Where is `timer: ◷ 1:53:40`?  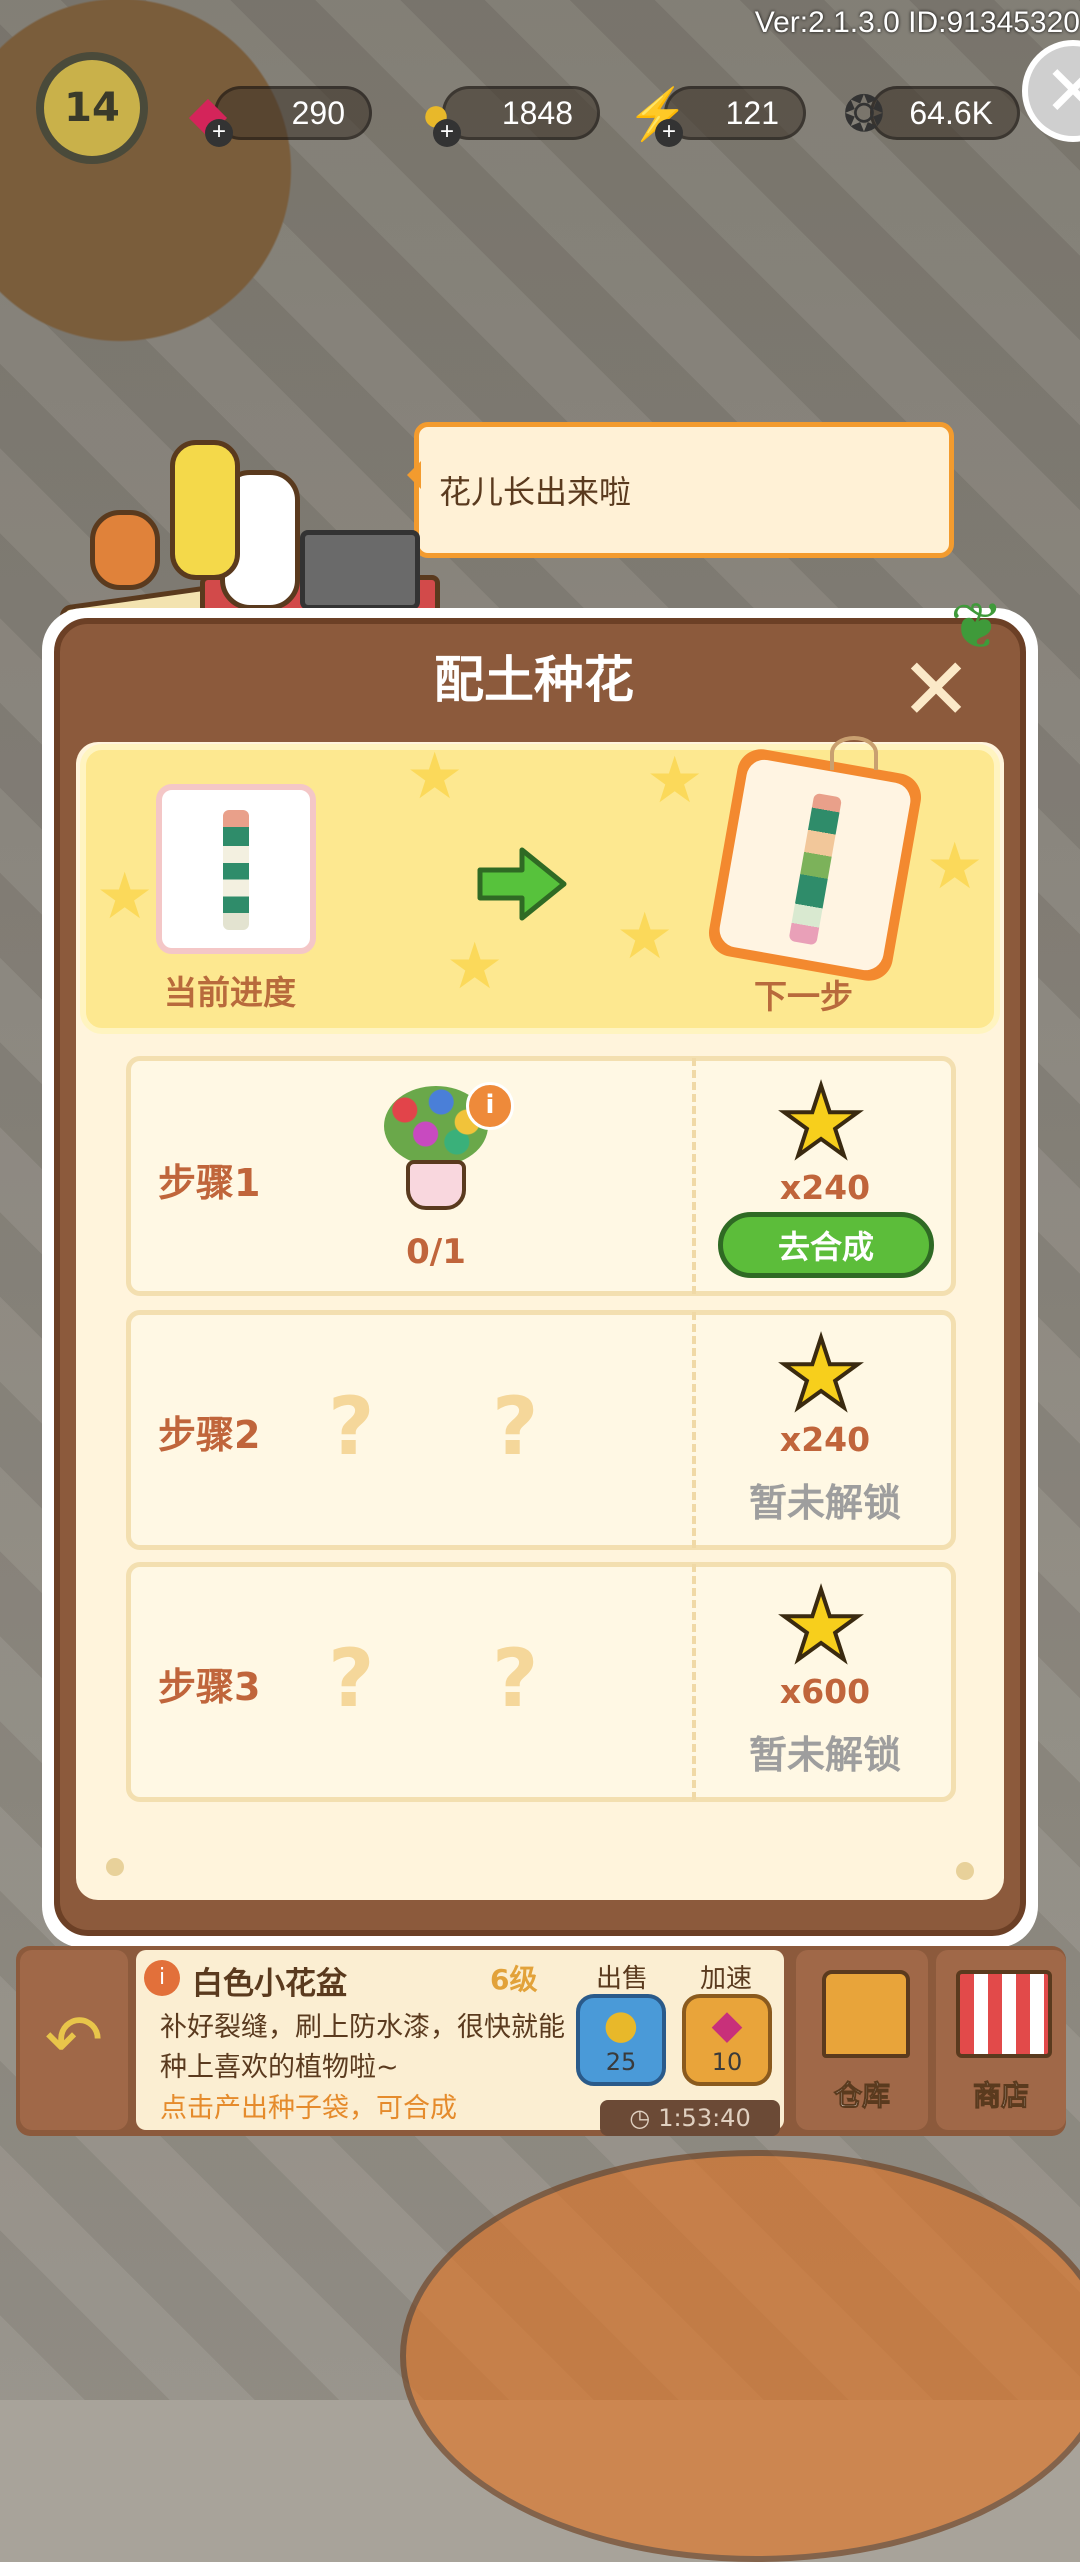 timer: ◷ 1:53:40 is located at coordinates (690, 2118).